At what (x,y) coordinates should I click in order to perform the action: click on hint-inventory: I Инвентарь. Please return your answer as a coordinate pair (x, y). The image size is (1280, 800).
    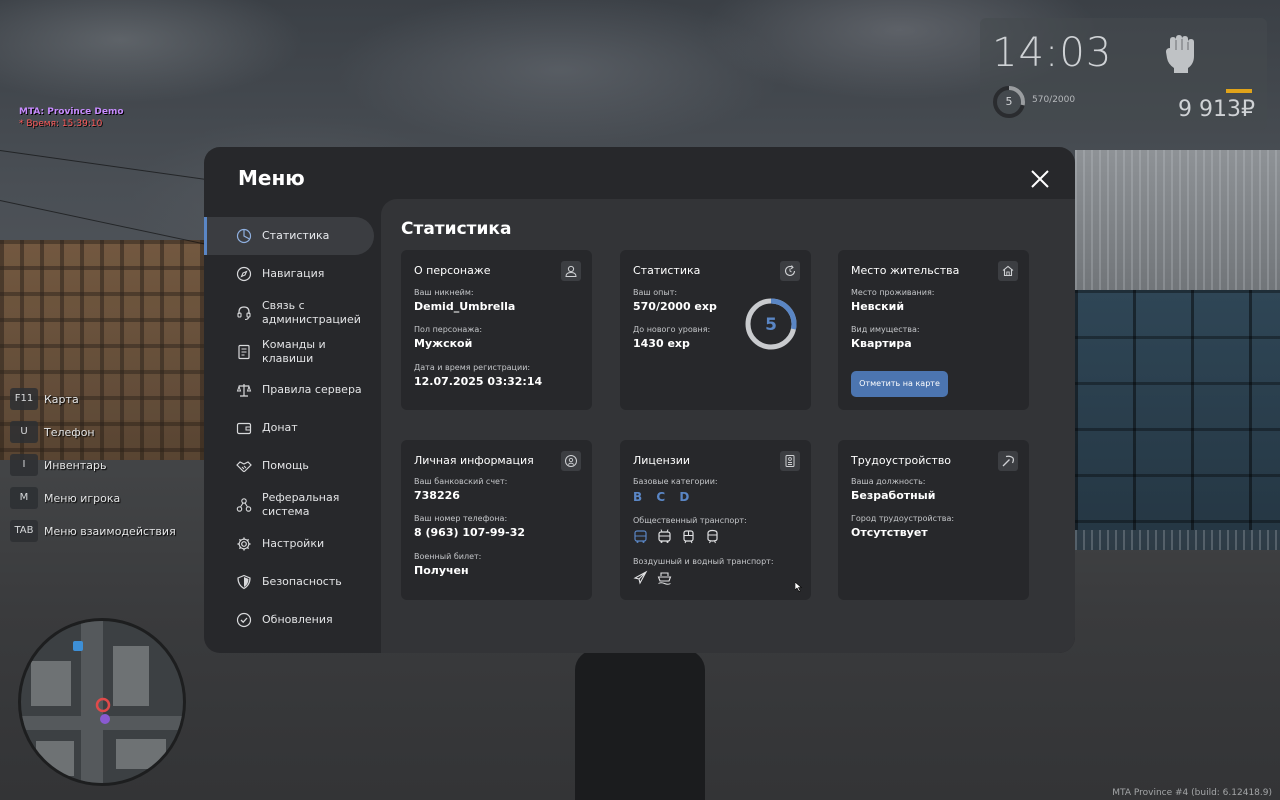
    Looking at the image, I should click on (93, 465).